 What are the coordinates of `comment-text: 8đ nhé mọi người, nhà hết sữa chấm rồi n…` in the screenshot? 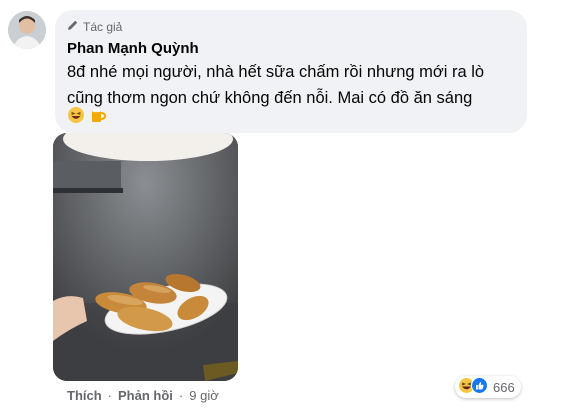 It's located at (276, 85).